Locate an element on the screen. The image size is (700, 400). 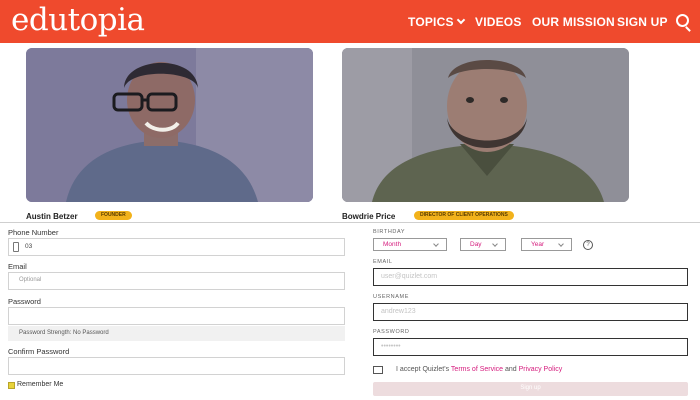
nav-topics-label: TOPICS is located at coordinates (431, 22).